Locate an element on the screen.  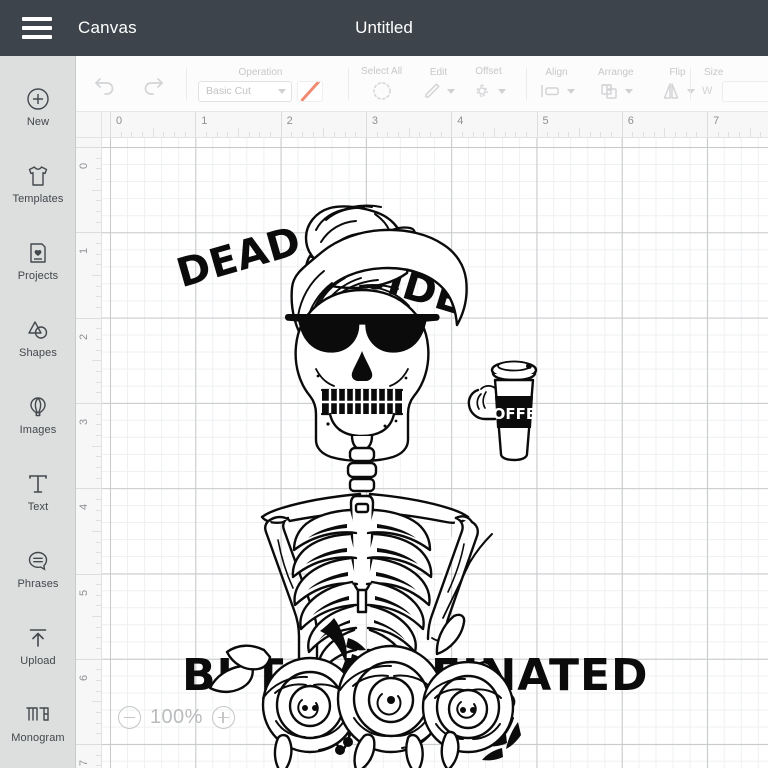
hamburger-menu-icon is located at coordinates (37, 28).